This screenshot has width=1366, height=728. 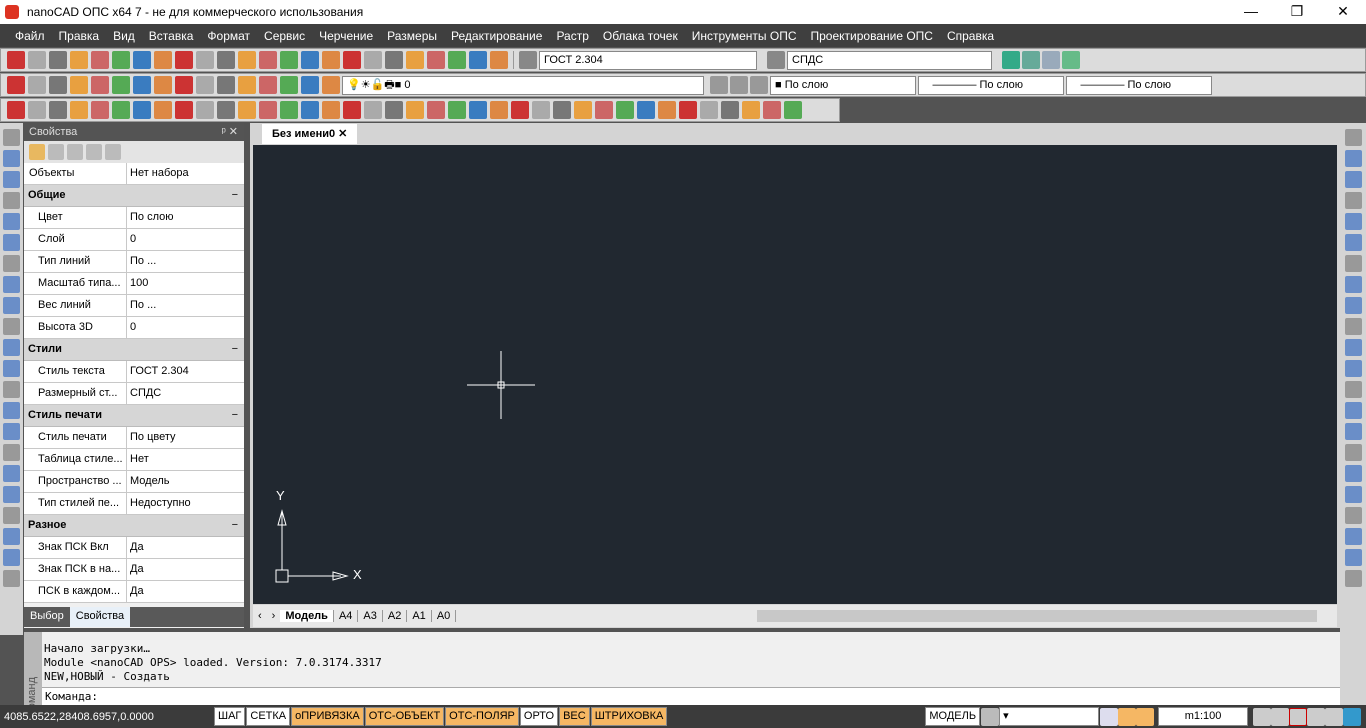 I want to click on panel-close-icon: ᵖ ✕, so click(x=230, y=132).